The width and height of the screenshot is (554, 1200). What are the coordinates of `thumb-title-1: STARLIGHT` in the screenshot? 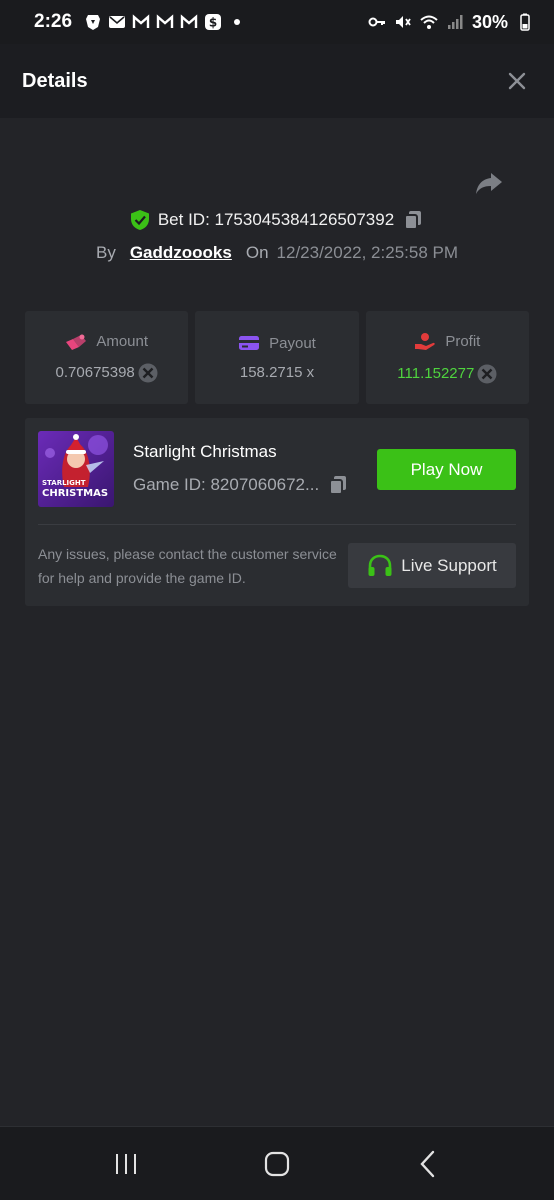 It's located at (64, 483).